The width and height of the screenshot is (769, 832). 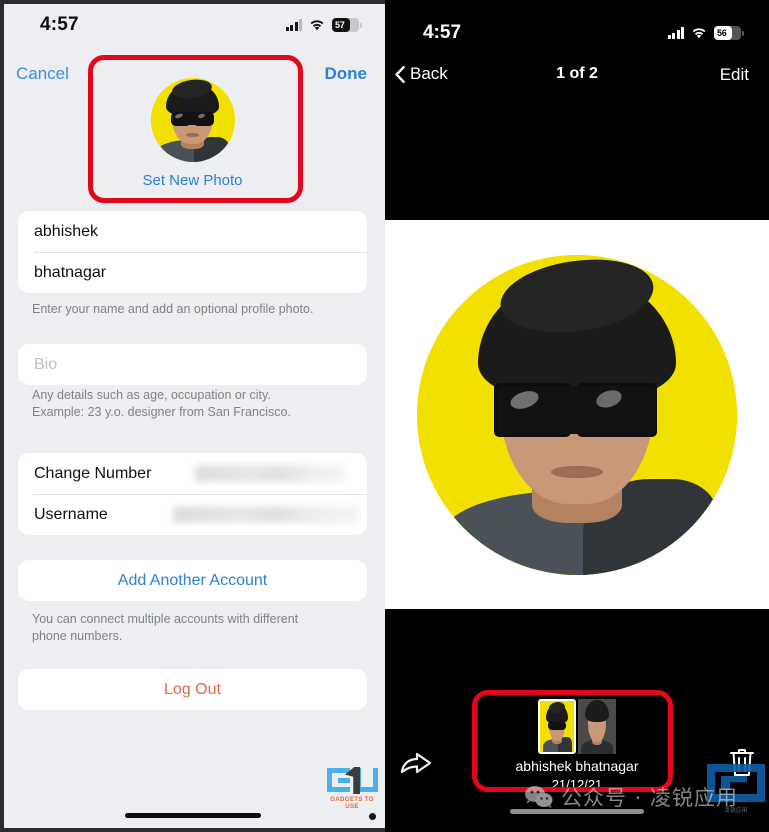 I want to click on name-card: abhishek bhatnagar, so click(x=192, y=252).